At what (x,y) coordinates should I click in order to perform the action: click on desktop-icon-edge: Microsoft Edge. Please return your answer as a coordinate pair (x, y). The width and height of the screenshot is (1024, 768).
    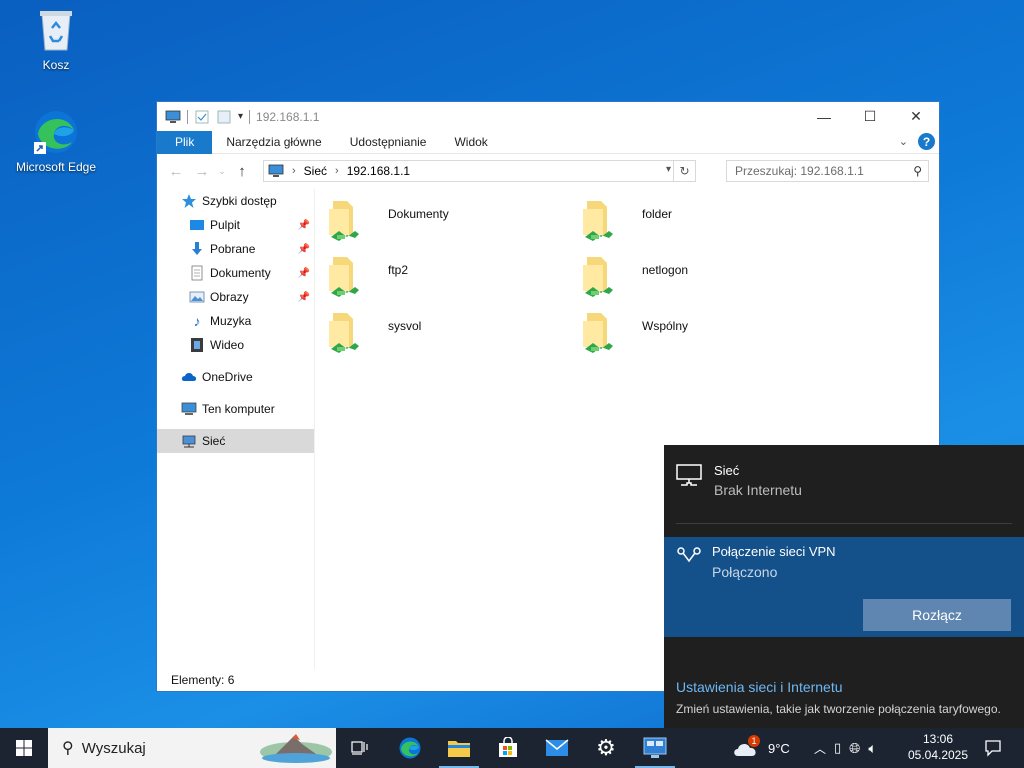
    Looking at the image, I should click on (56, 141).